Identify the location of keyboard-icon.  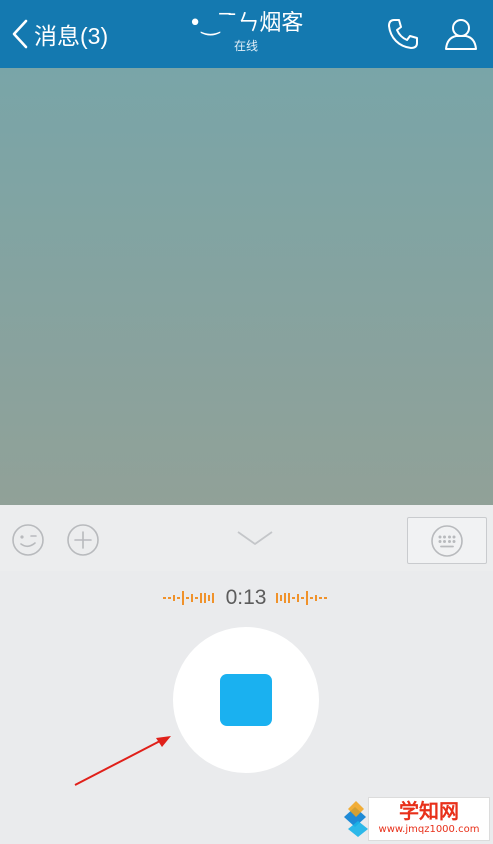
(447, 540).